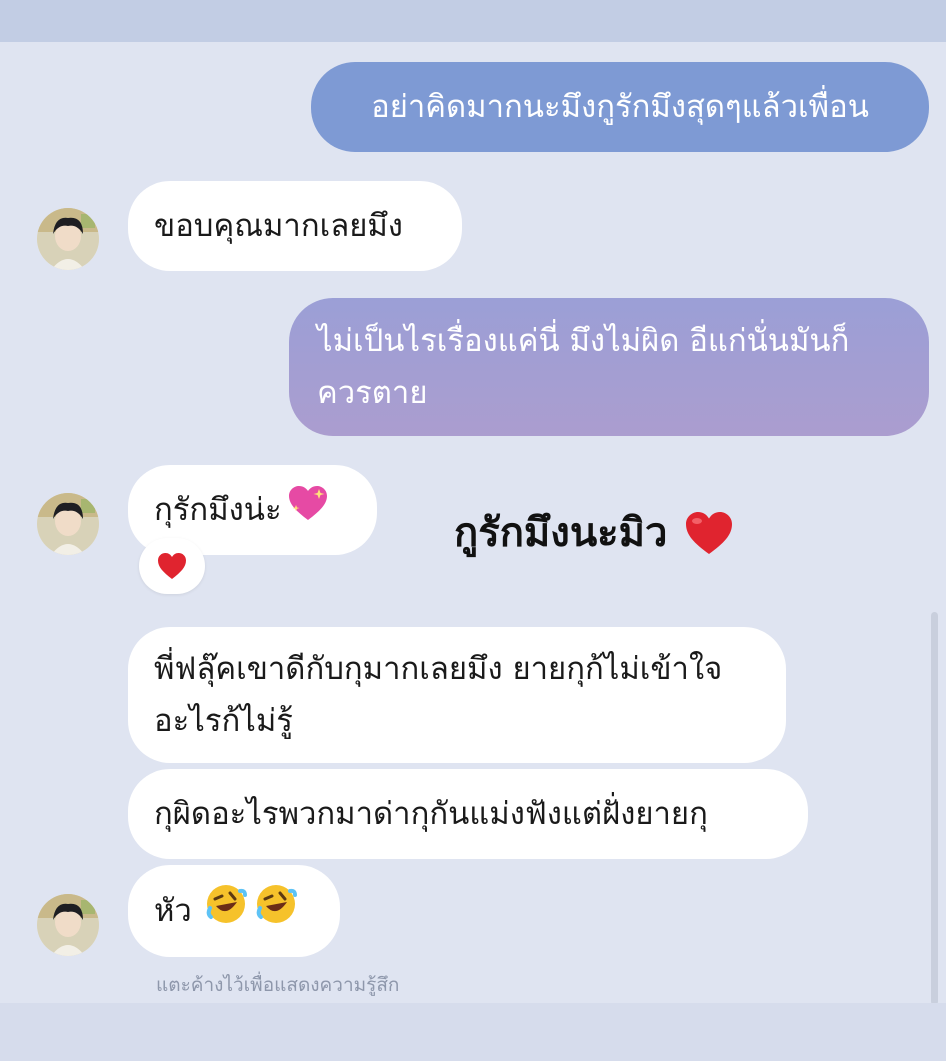 Image resolution: width=946 pixels, height=1061 pixels. What do you see at coordinates (218, 510) in the screenshot?
I see `message-text: กุรักมึงน่ะ` at bounding box center [218, 510].